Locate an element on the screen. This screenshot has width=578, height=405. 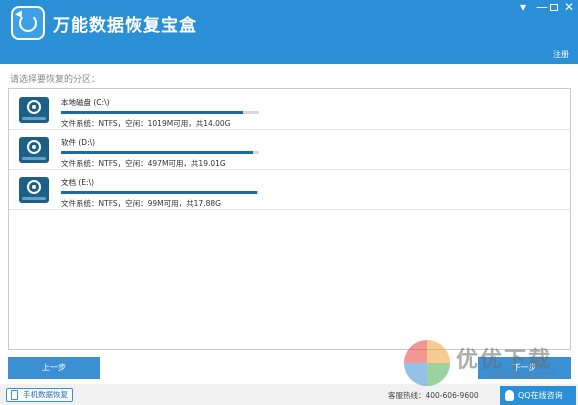
partition-name: 文档 (E:\) is located at coordinates (78, 182).